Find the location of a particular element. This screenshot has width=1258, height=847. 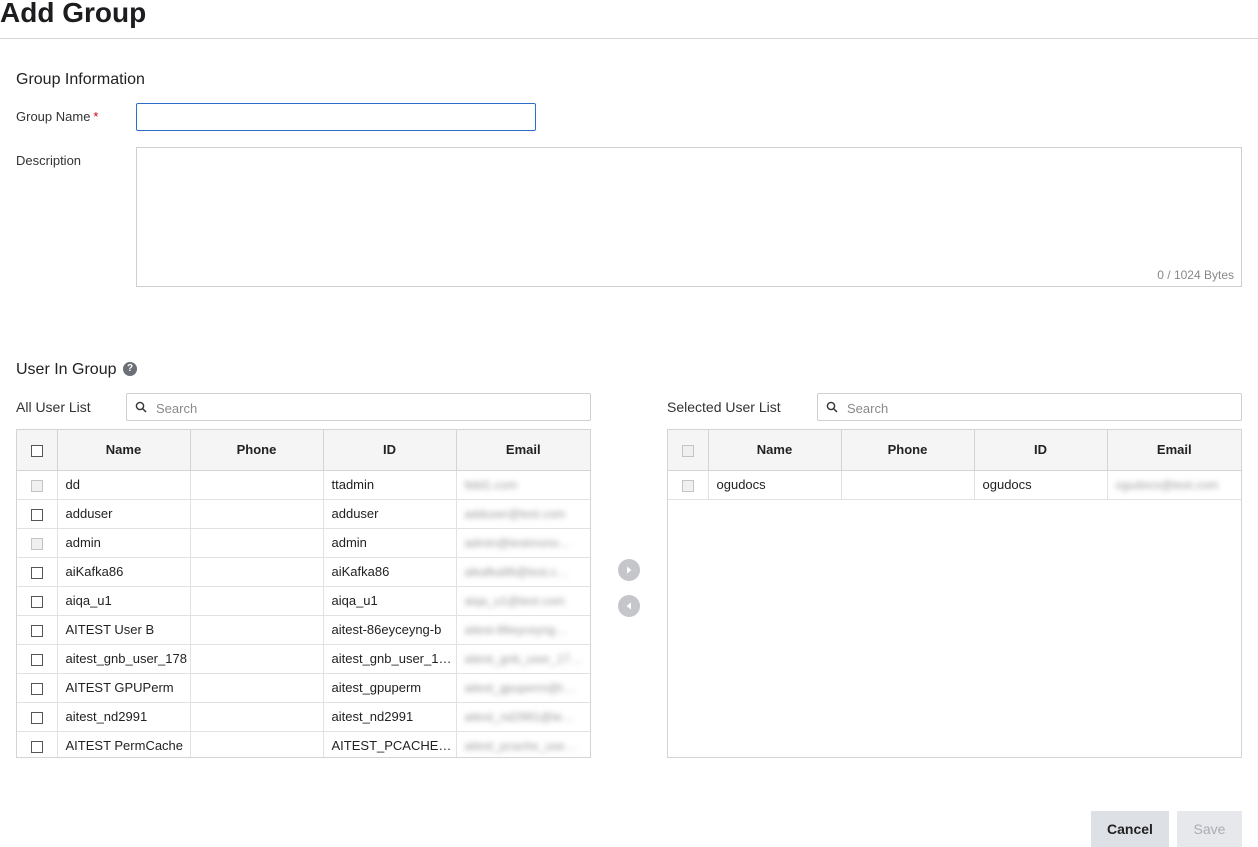

cell-id: aitest_gpuperm is located at coordinates (390, 688).